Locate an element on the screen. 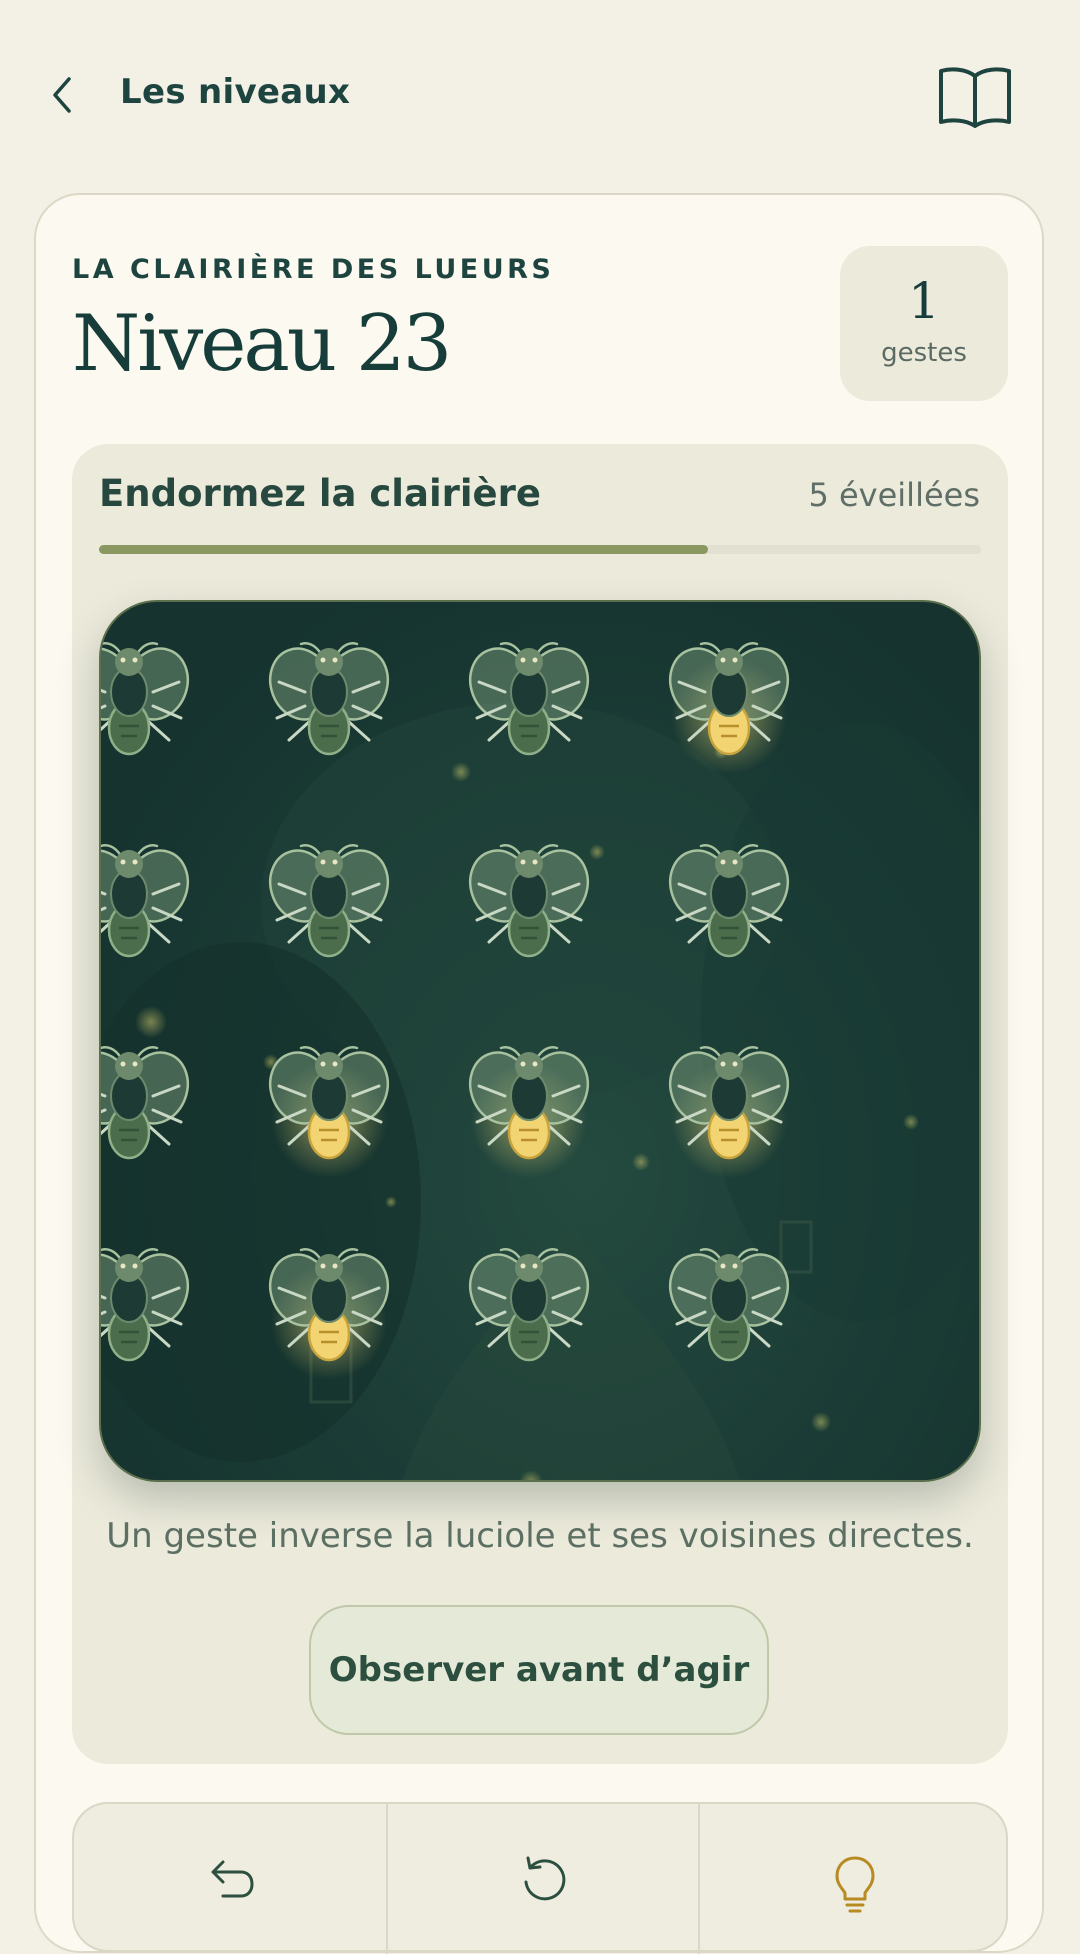  undo-icon is located at coordinates (232, 1879).